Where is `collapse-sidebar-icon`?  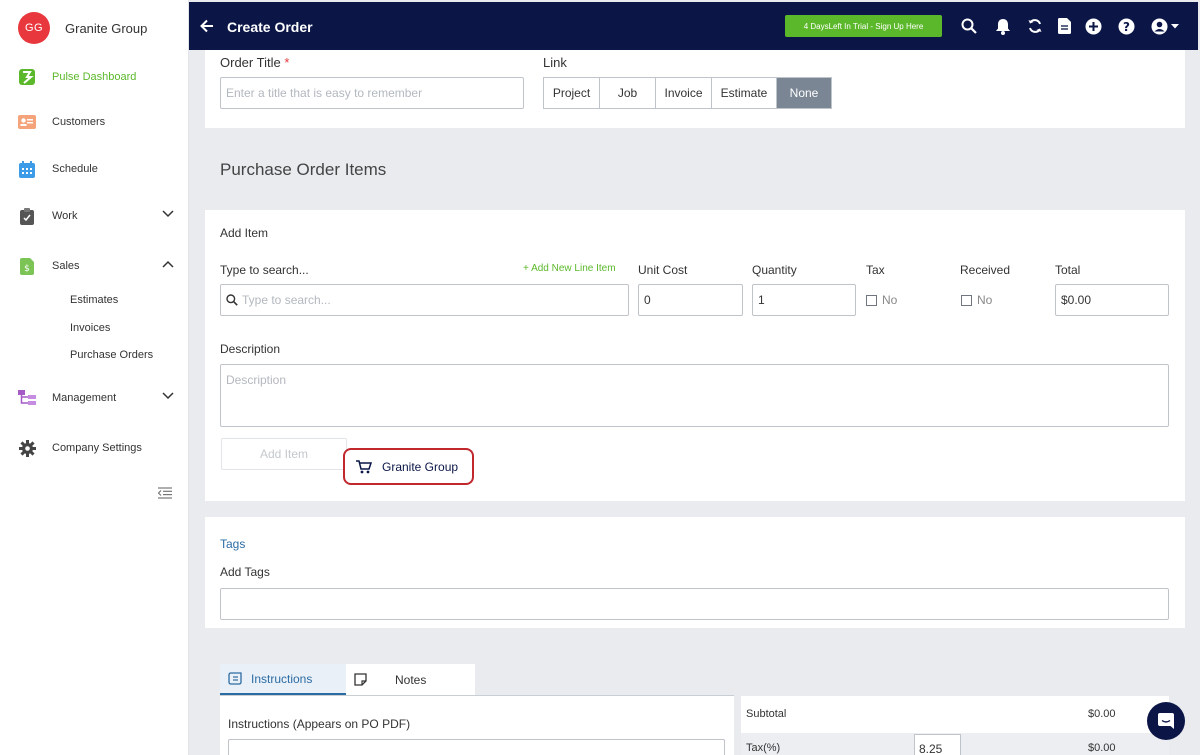 collapse-sidebar-icon is located at coordinates (164, 495).